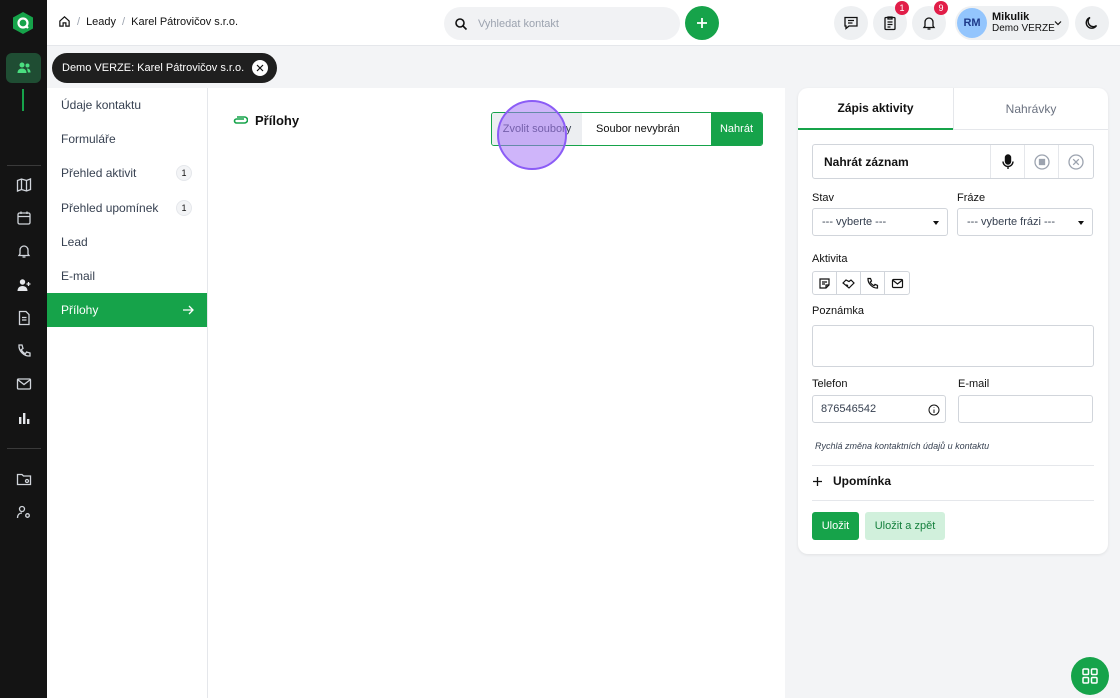 Image resolution: width=1120 pixels, height=698 pixels. What do you see at coordinates (23, 512) in the screenshot?
I see `rail-user-settings-button` at bounding box center [23, 512].